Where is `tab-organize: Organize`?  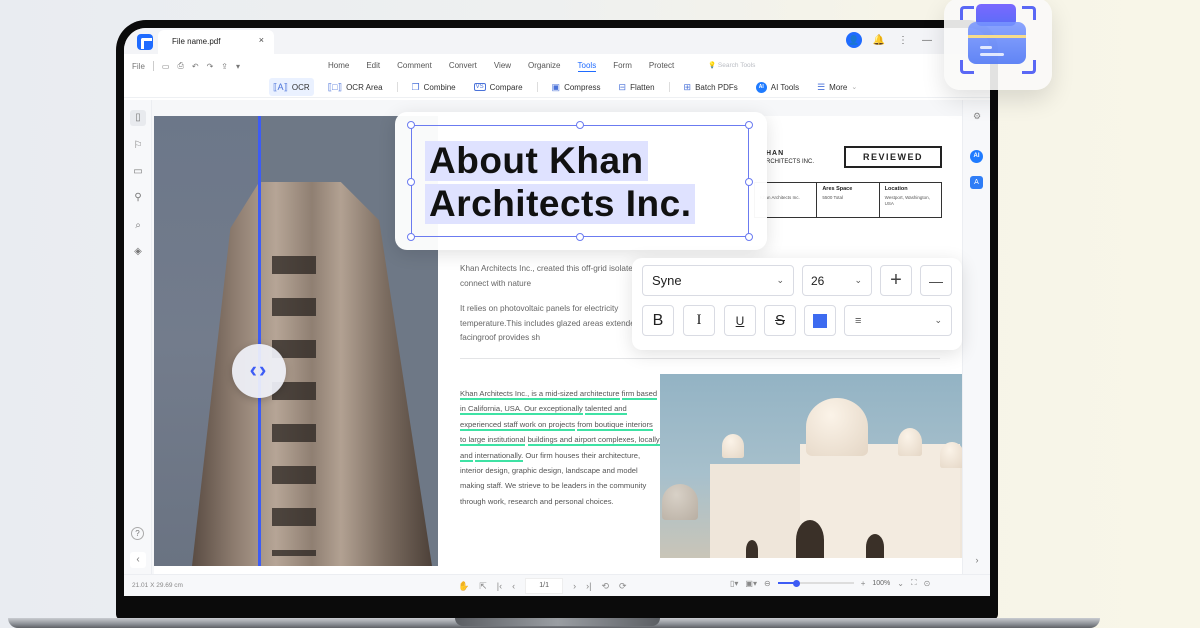
tab-organize: Organize is located at coordinates (544, 66).